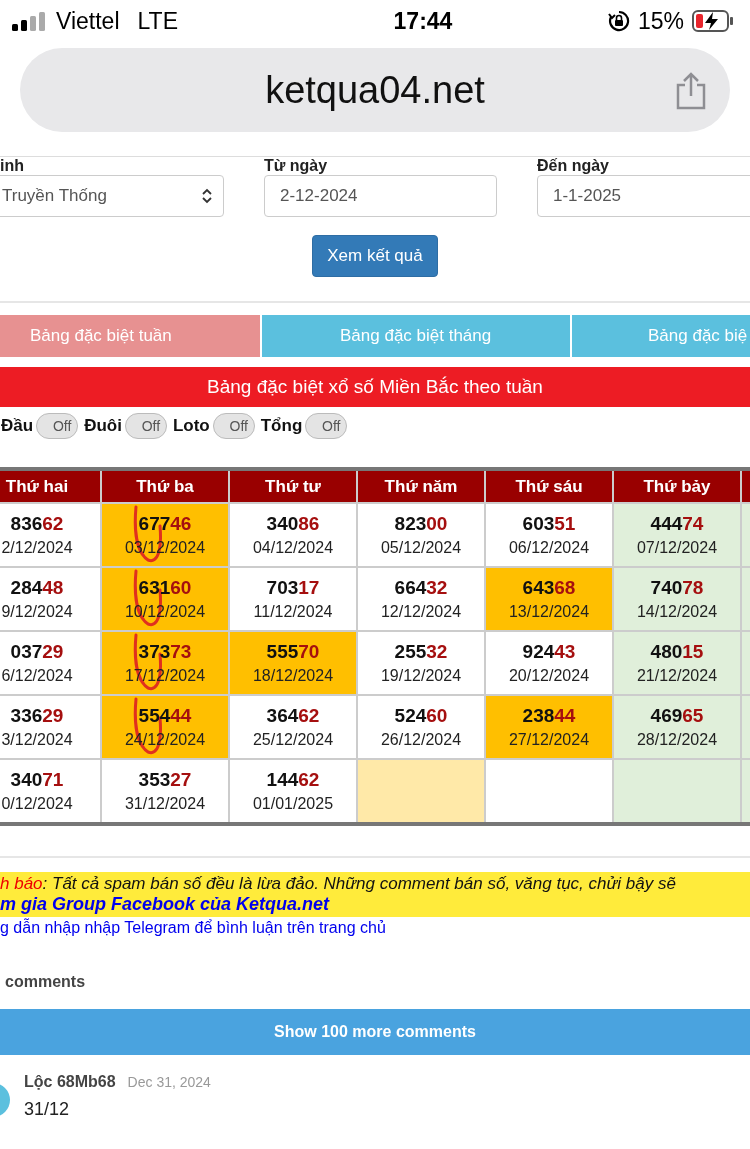  I want to click on draw-date: 9/12/2024, so click(37, 612).